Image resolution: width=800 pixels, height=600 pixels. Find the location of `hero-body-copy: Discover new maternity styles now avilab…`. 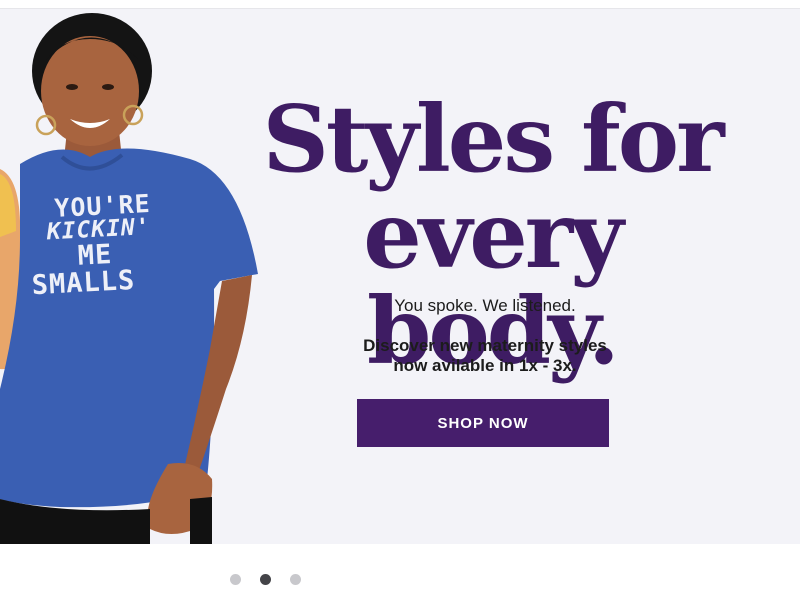

hero-body-copy: Discover new maternity styles now avilab… is located at coordinates (485, 356).